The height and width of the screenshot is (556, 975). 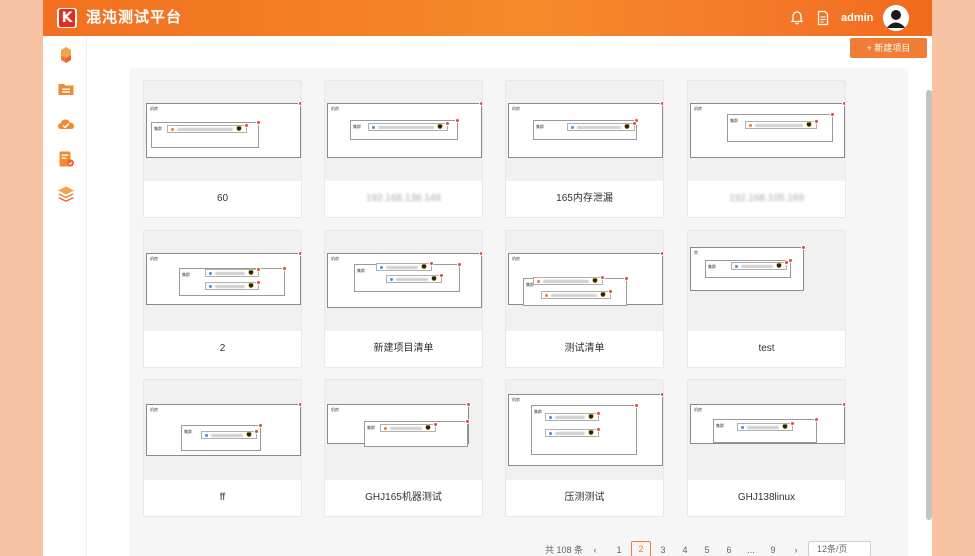 I want to click on scrollbar, so click(x=929, y=305).